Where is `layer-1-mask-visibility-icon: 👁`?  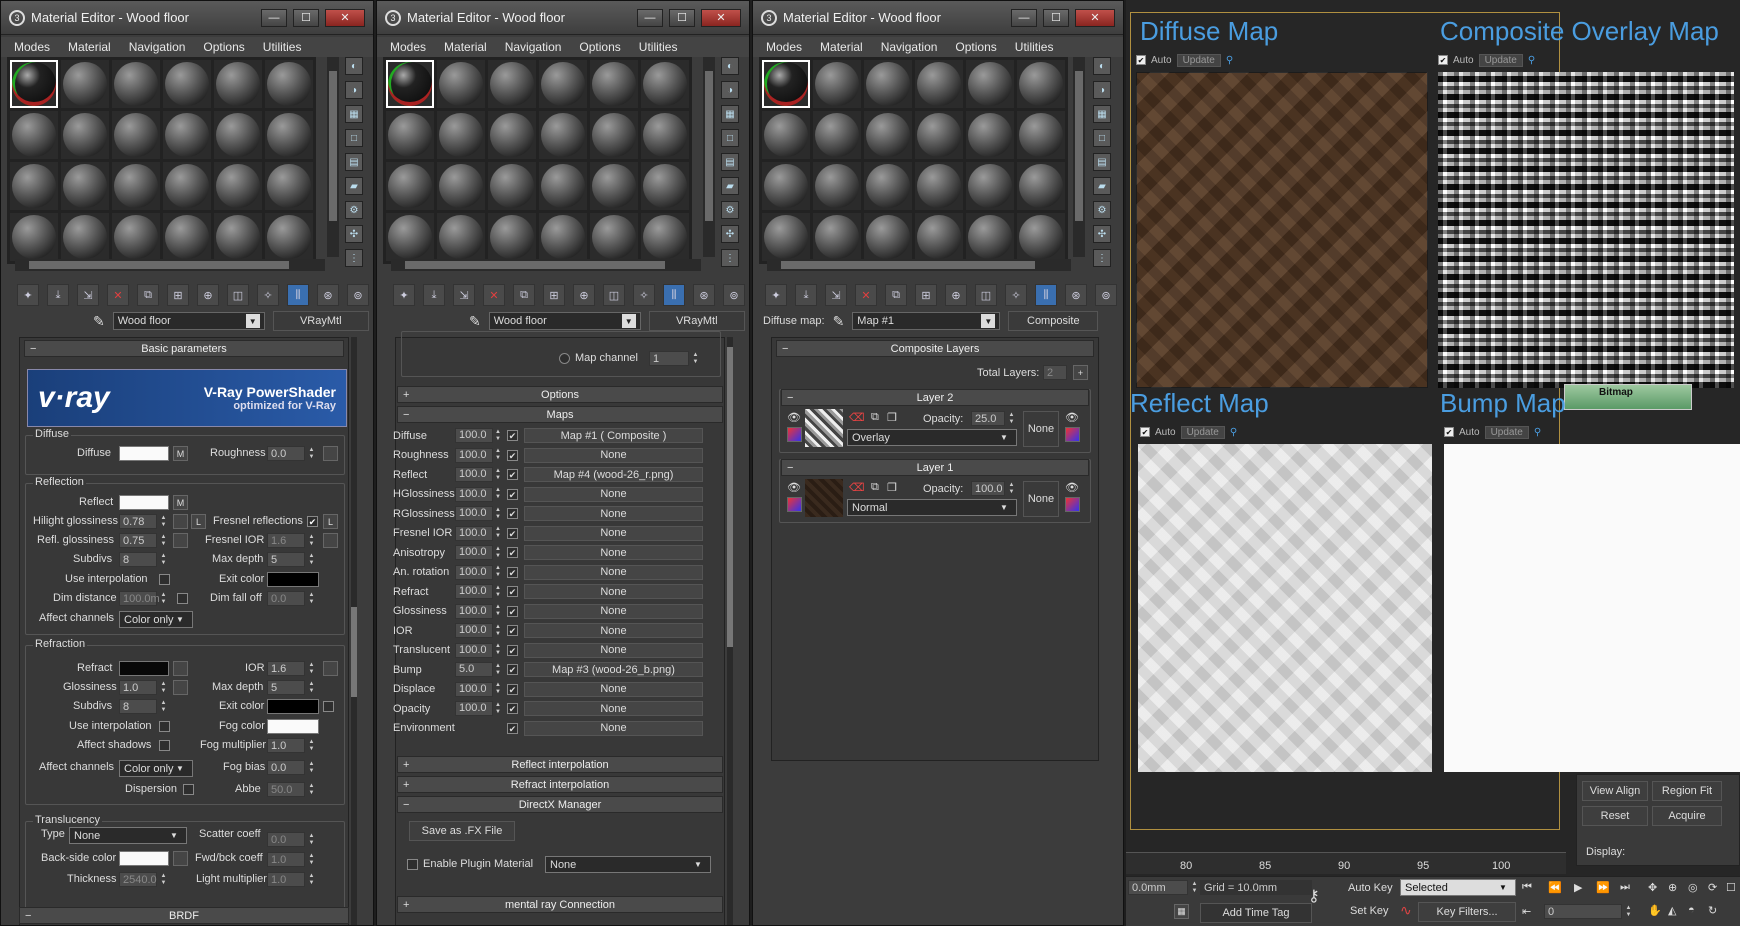 layer-1-mask-visibility-icon: 👁 is located at coordinates (1072, 487).